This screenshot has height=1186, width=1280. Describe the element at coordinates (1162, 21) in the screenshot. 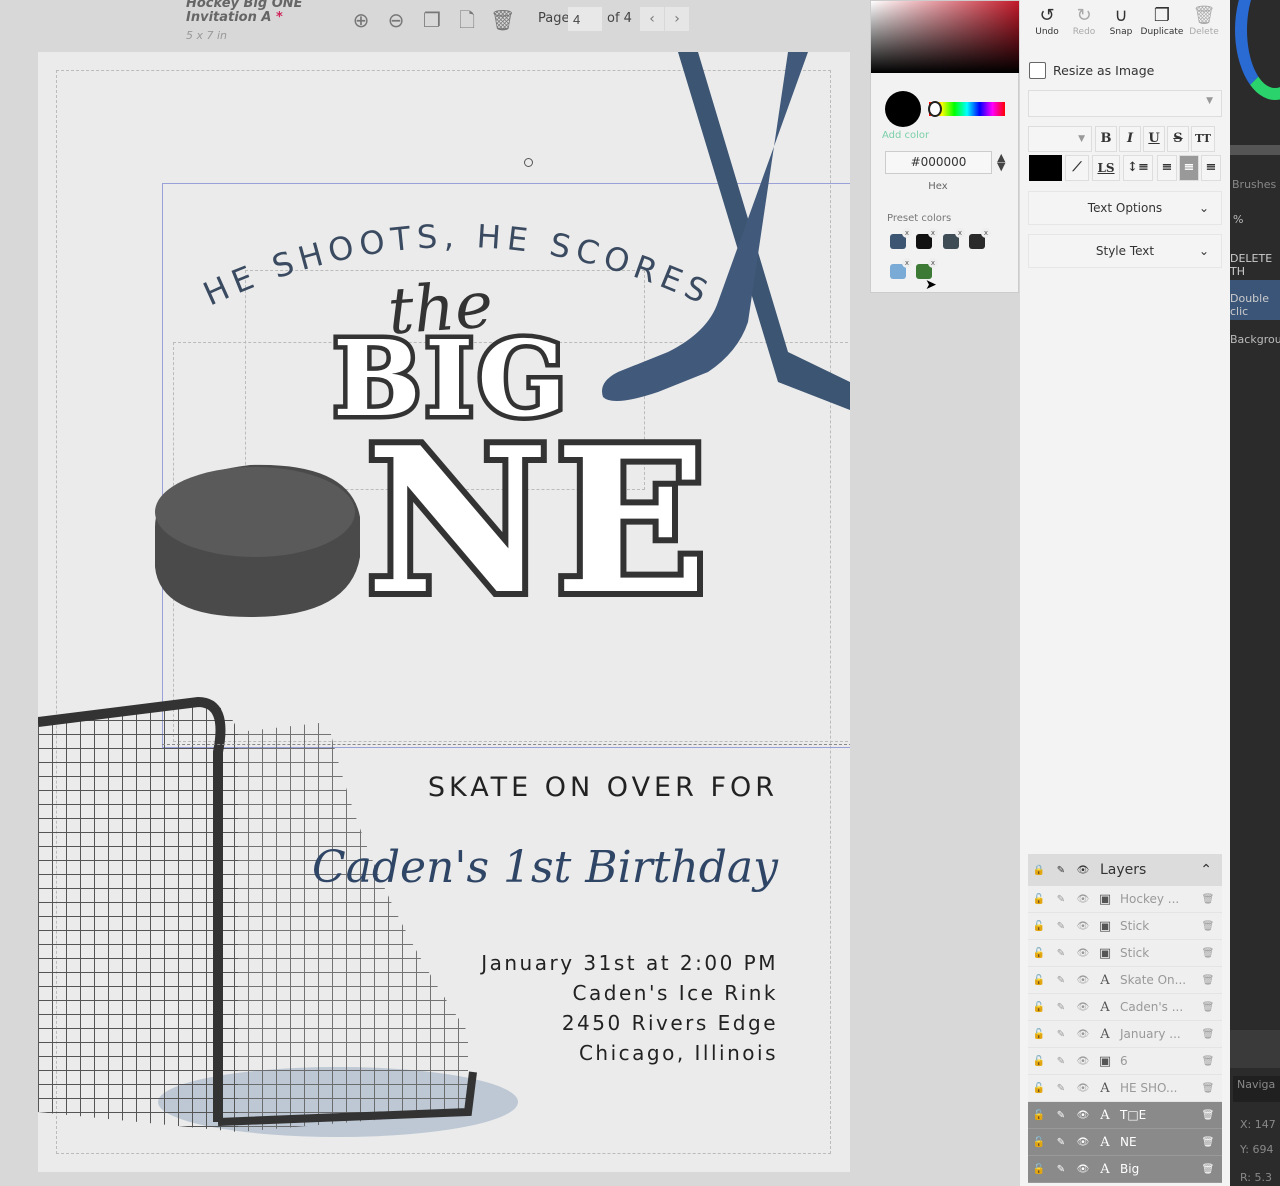

I see `duplicate-button: ❐ Duplicate` at that location.